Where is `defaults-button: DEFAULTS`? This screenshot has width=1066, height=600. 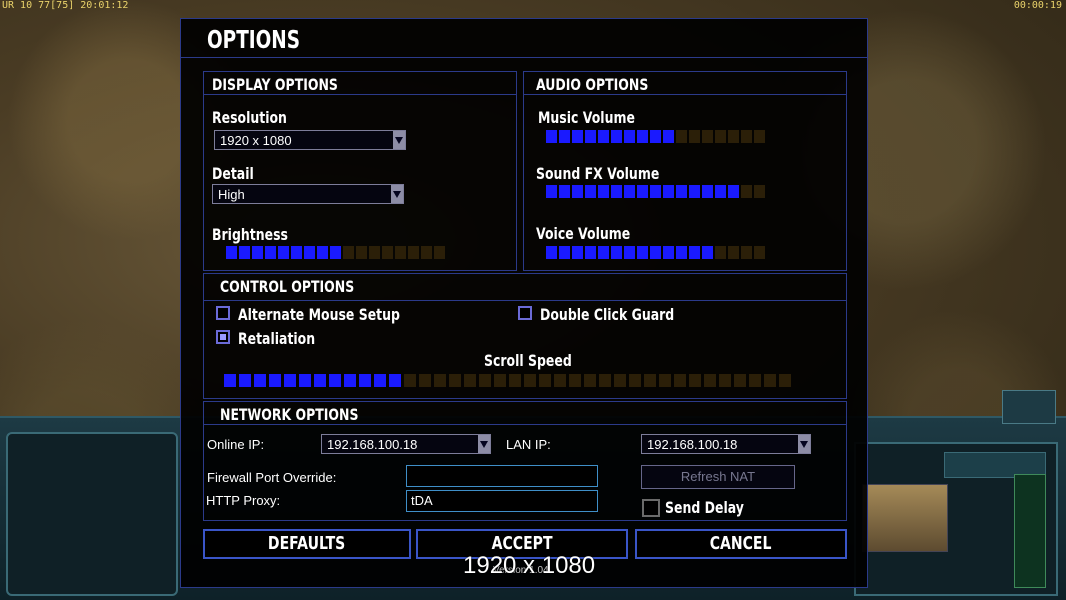 defaults-button: DEFAULTS is located at coordinates (307, 544).